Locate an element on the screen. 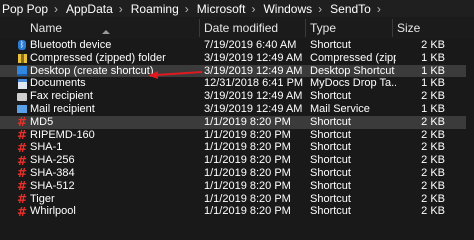 This screenshot has height=240, width=474. breadcrumb-item-windows: Windows › is located at coordinates (294, 9).